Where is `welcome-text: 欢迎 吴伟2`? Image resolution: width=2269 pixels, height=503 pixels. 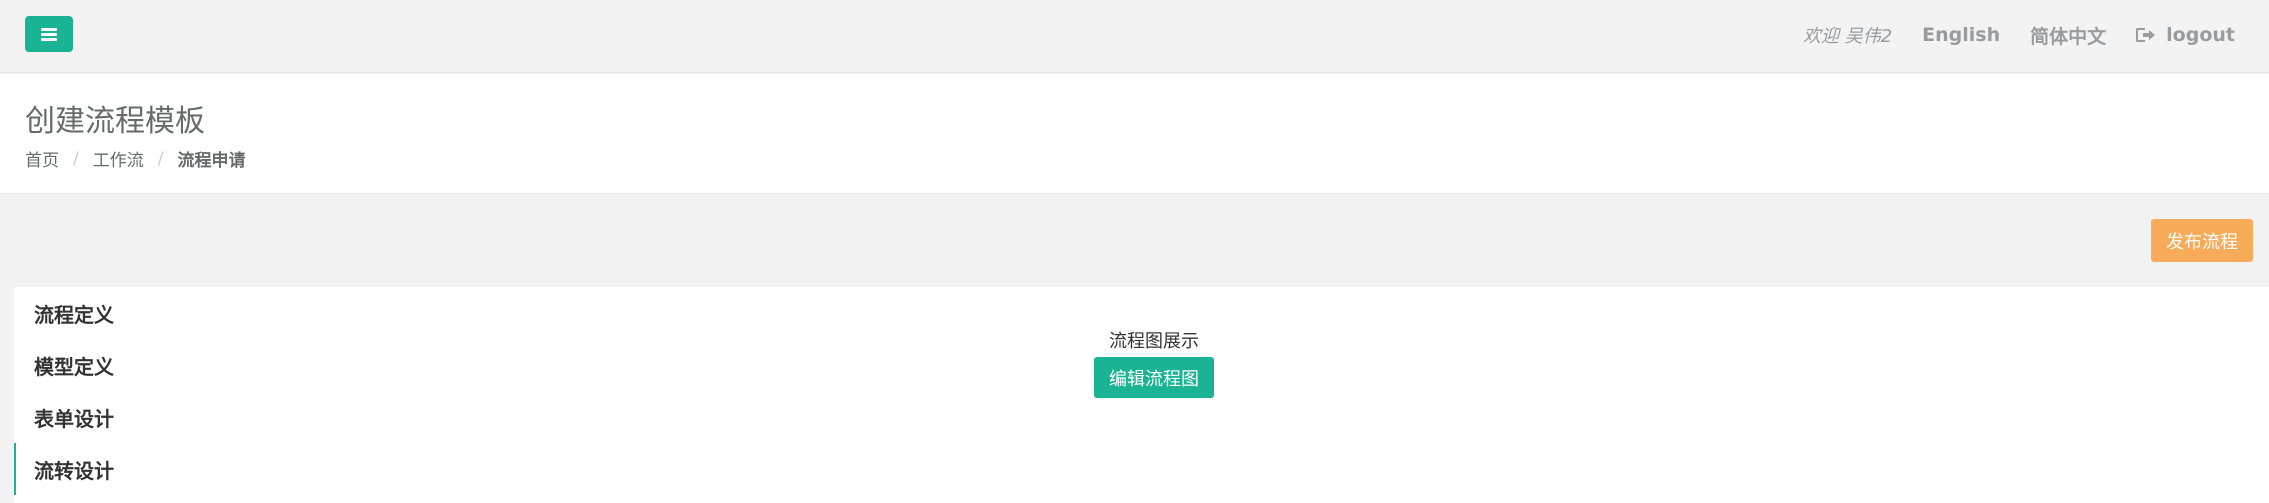 welcome-text: 欢迎 吴伟2 is located at coordinates (1847, 36).